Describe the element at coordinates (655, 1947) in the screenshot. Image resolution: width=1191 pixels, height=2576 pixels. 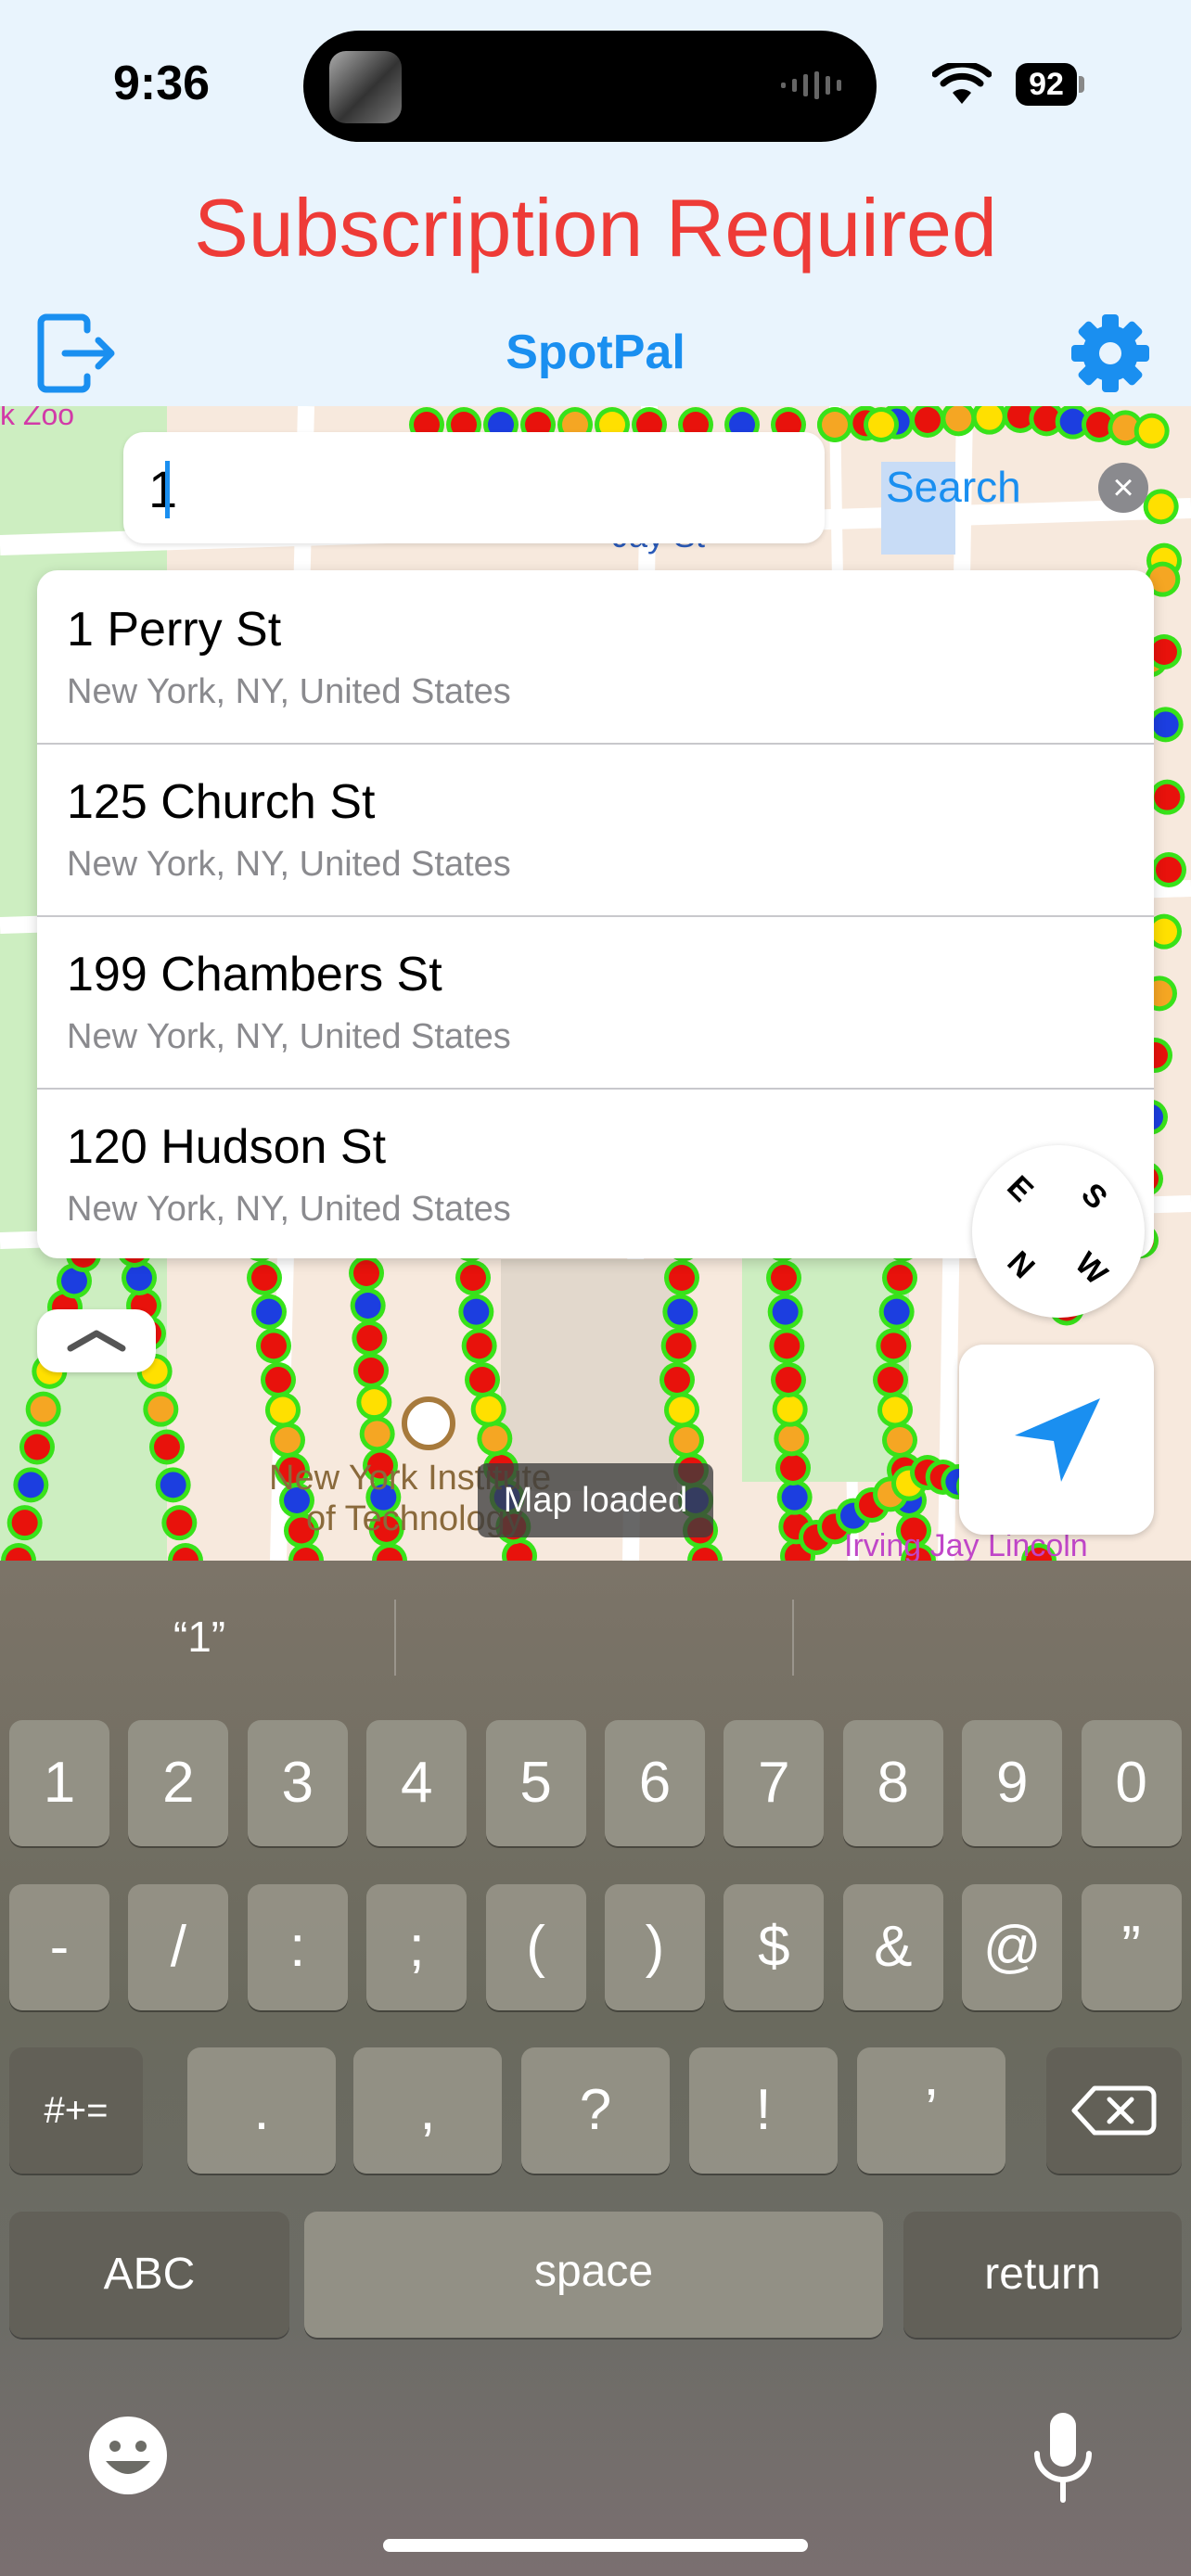
I see `key-sym-5: )` at that location.